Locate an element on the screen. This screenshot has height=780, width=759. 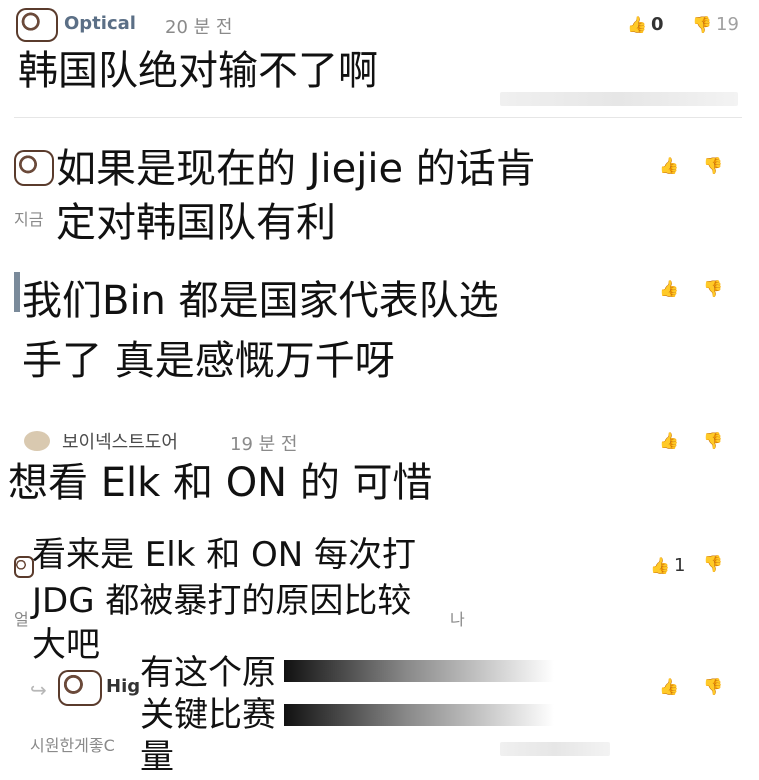
comment-text-line: 关键比赛 is located at coordinates (208, 715).